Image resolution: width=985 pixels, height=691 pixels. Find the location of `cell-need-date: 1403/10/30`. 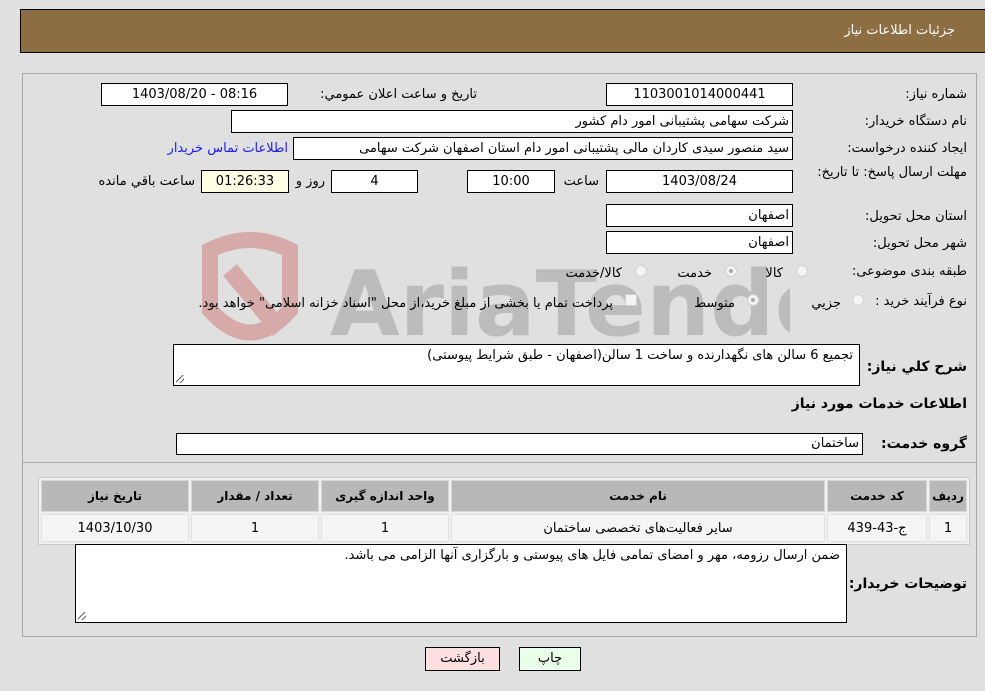

cell-need-date: 1403/10/30 is located at coordinates (115, 528).